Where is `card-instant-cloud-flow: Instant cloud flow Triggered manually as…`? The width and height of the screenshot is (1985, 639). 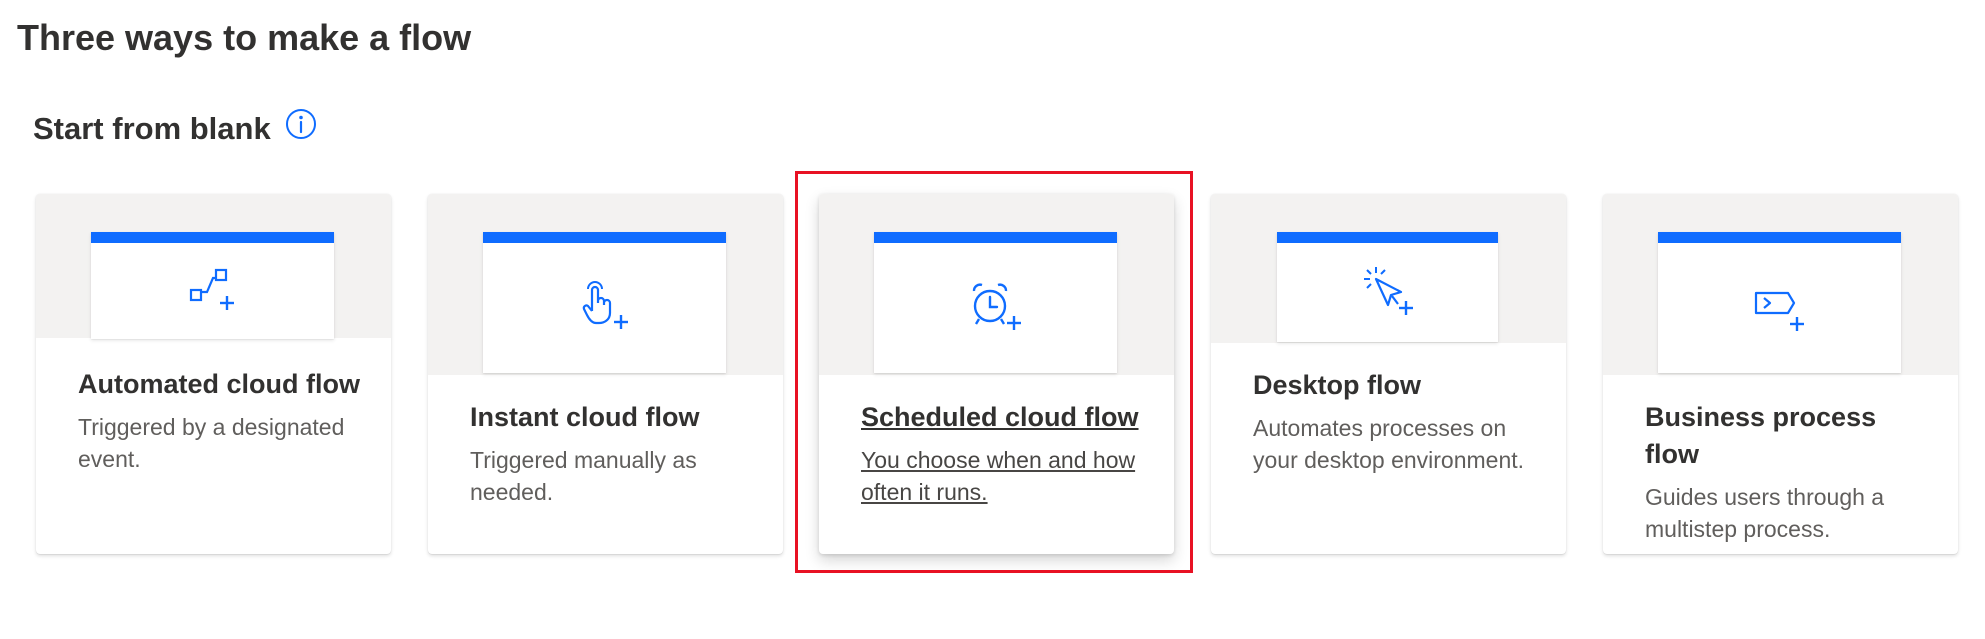
card-instant-cloud-flow: Instant cloud flow Triggered manually as… is located at coordinates (605, 374).